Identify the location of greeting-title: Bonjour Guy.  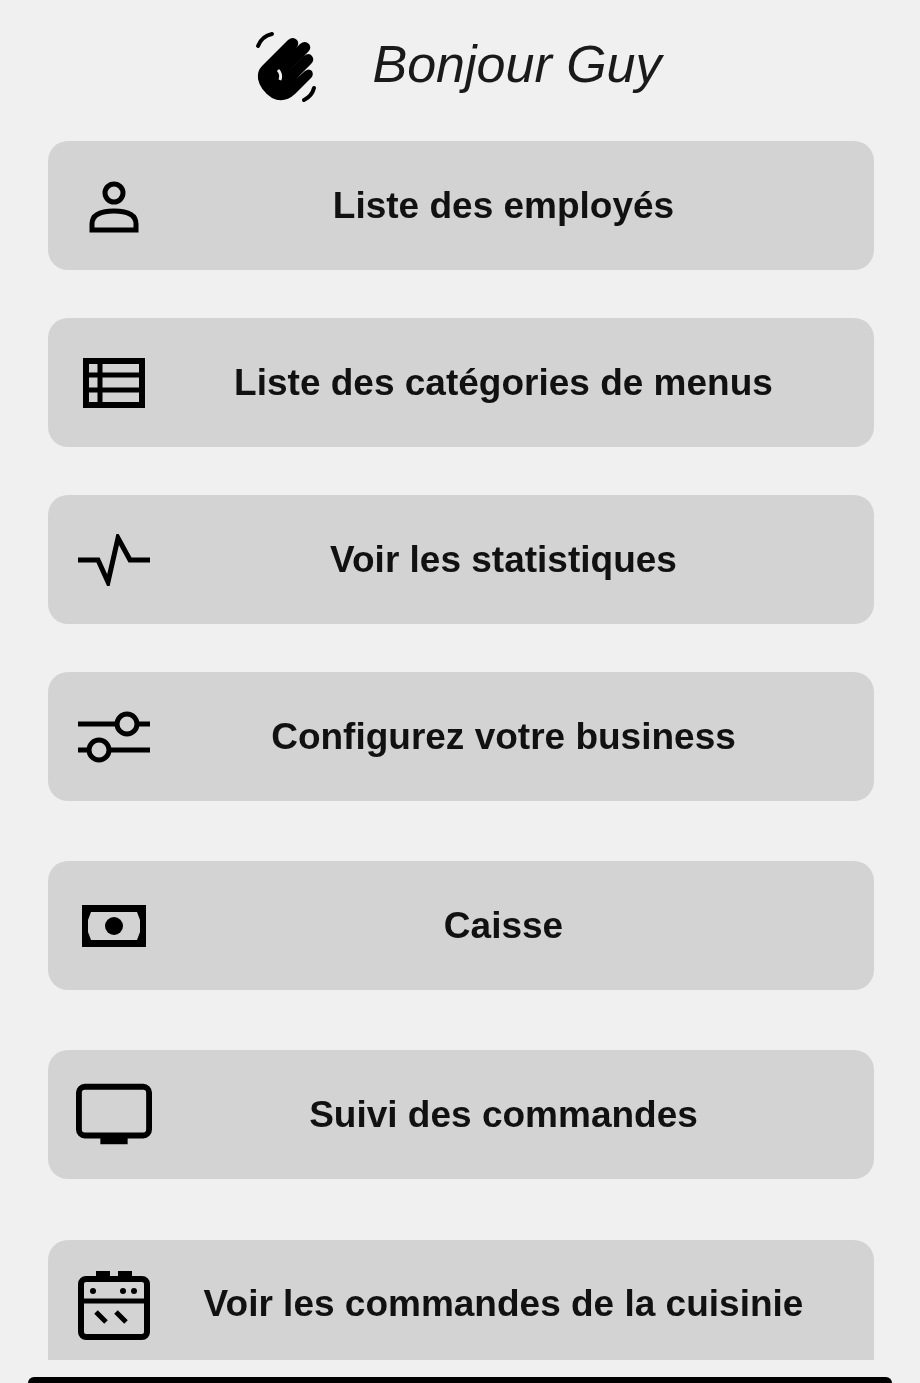
(517, 64).